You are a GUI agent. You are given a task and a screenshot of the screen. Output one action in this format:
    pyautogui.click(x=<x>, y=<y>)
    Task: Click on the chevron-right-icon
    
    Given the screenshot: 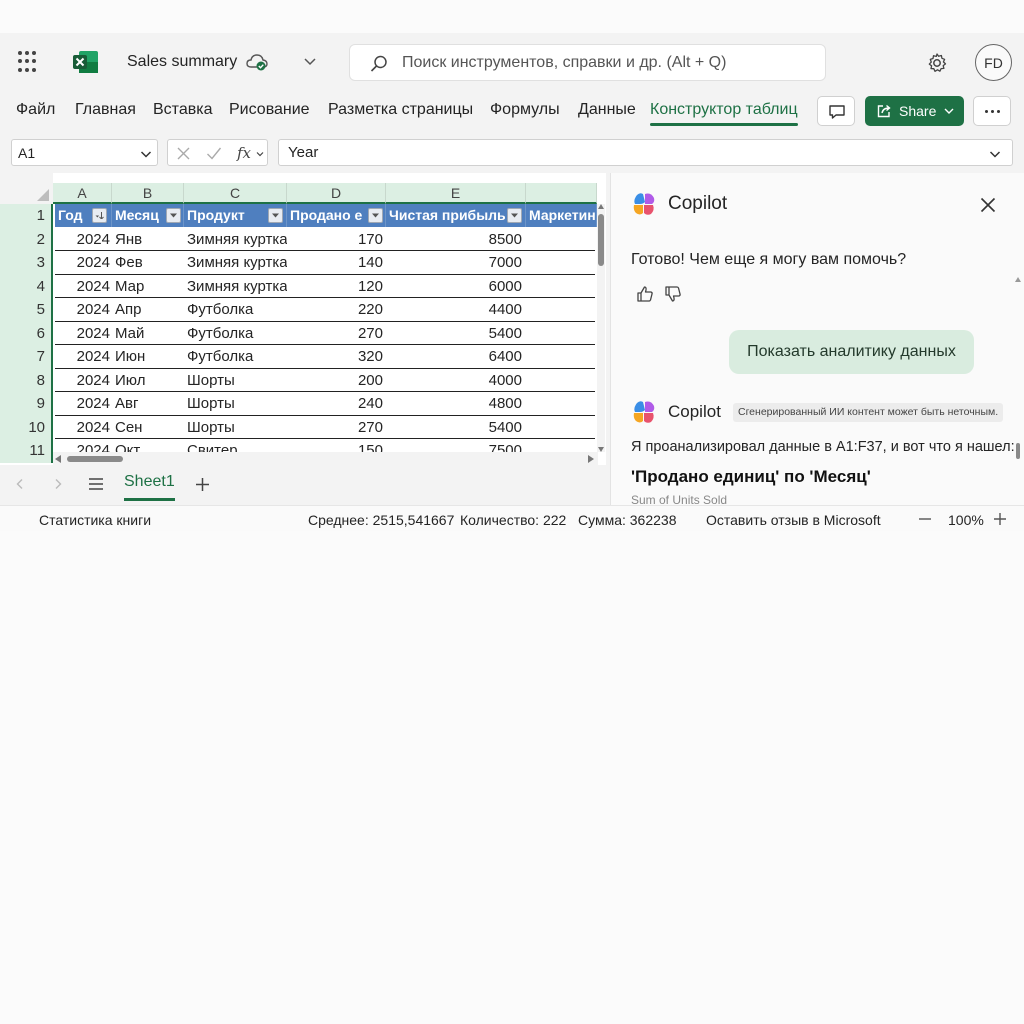 What is the action you would take?
    pyautogui.click(x=58, y=484)
    